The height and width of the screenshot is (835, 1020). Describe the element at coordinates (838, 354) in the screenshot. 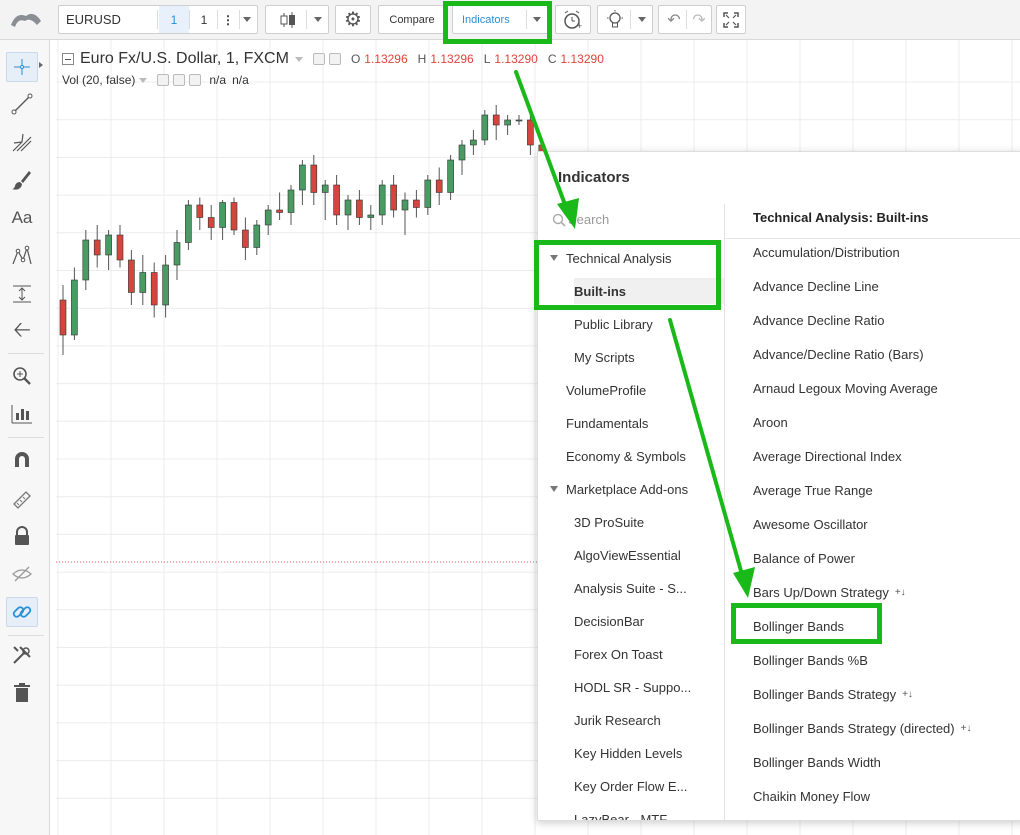

I see `indicator-item: Advance/Decline Ratio (Bars)` at that location.